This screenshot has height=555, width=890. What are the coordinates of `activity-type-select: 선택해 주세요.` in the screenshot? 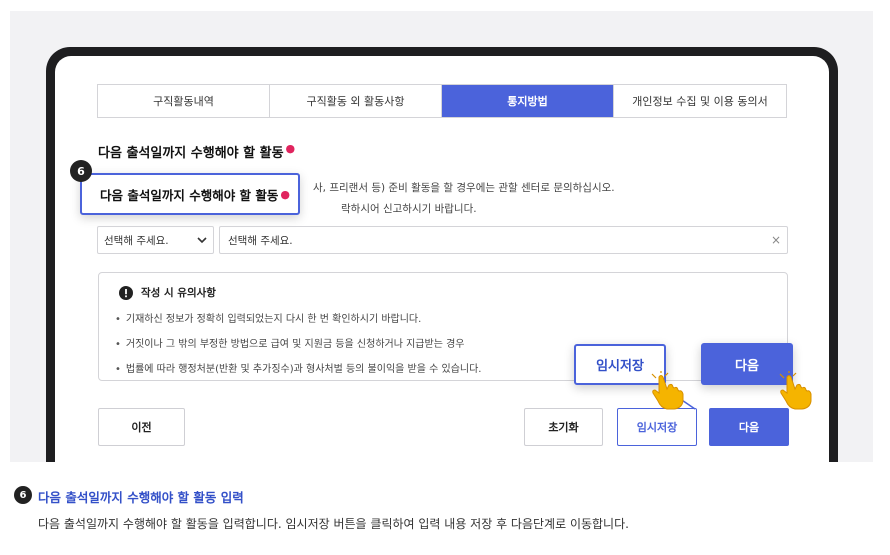 It's located at (155, 240).